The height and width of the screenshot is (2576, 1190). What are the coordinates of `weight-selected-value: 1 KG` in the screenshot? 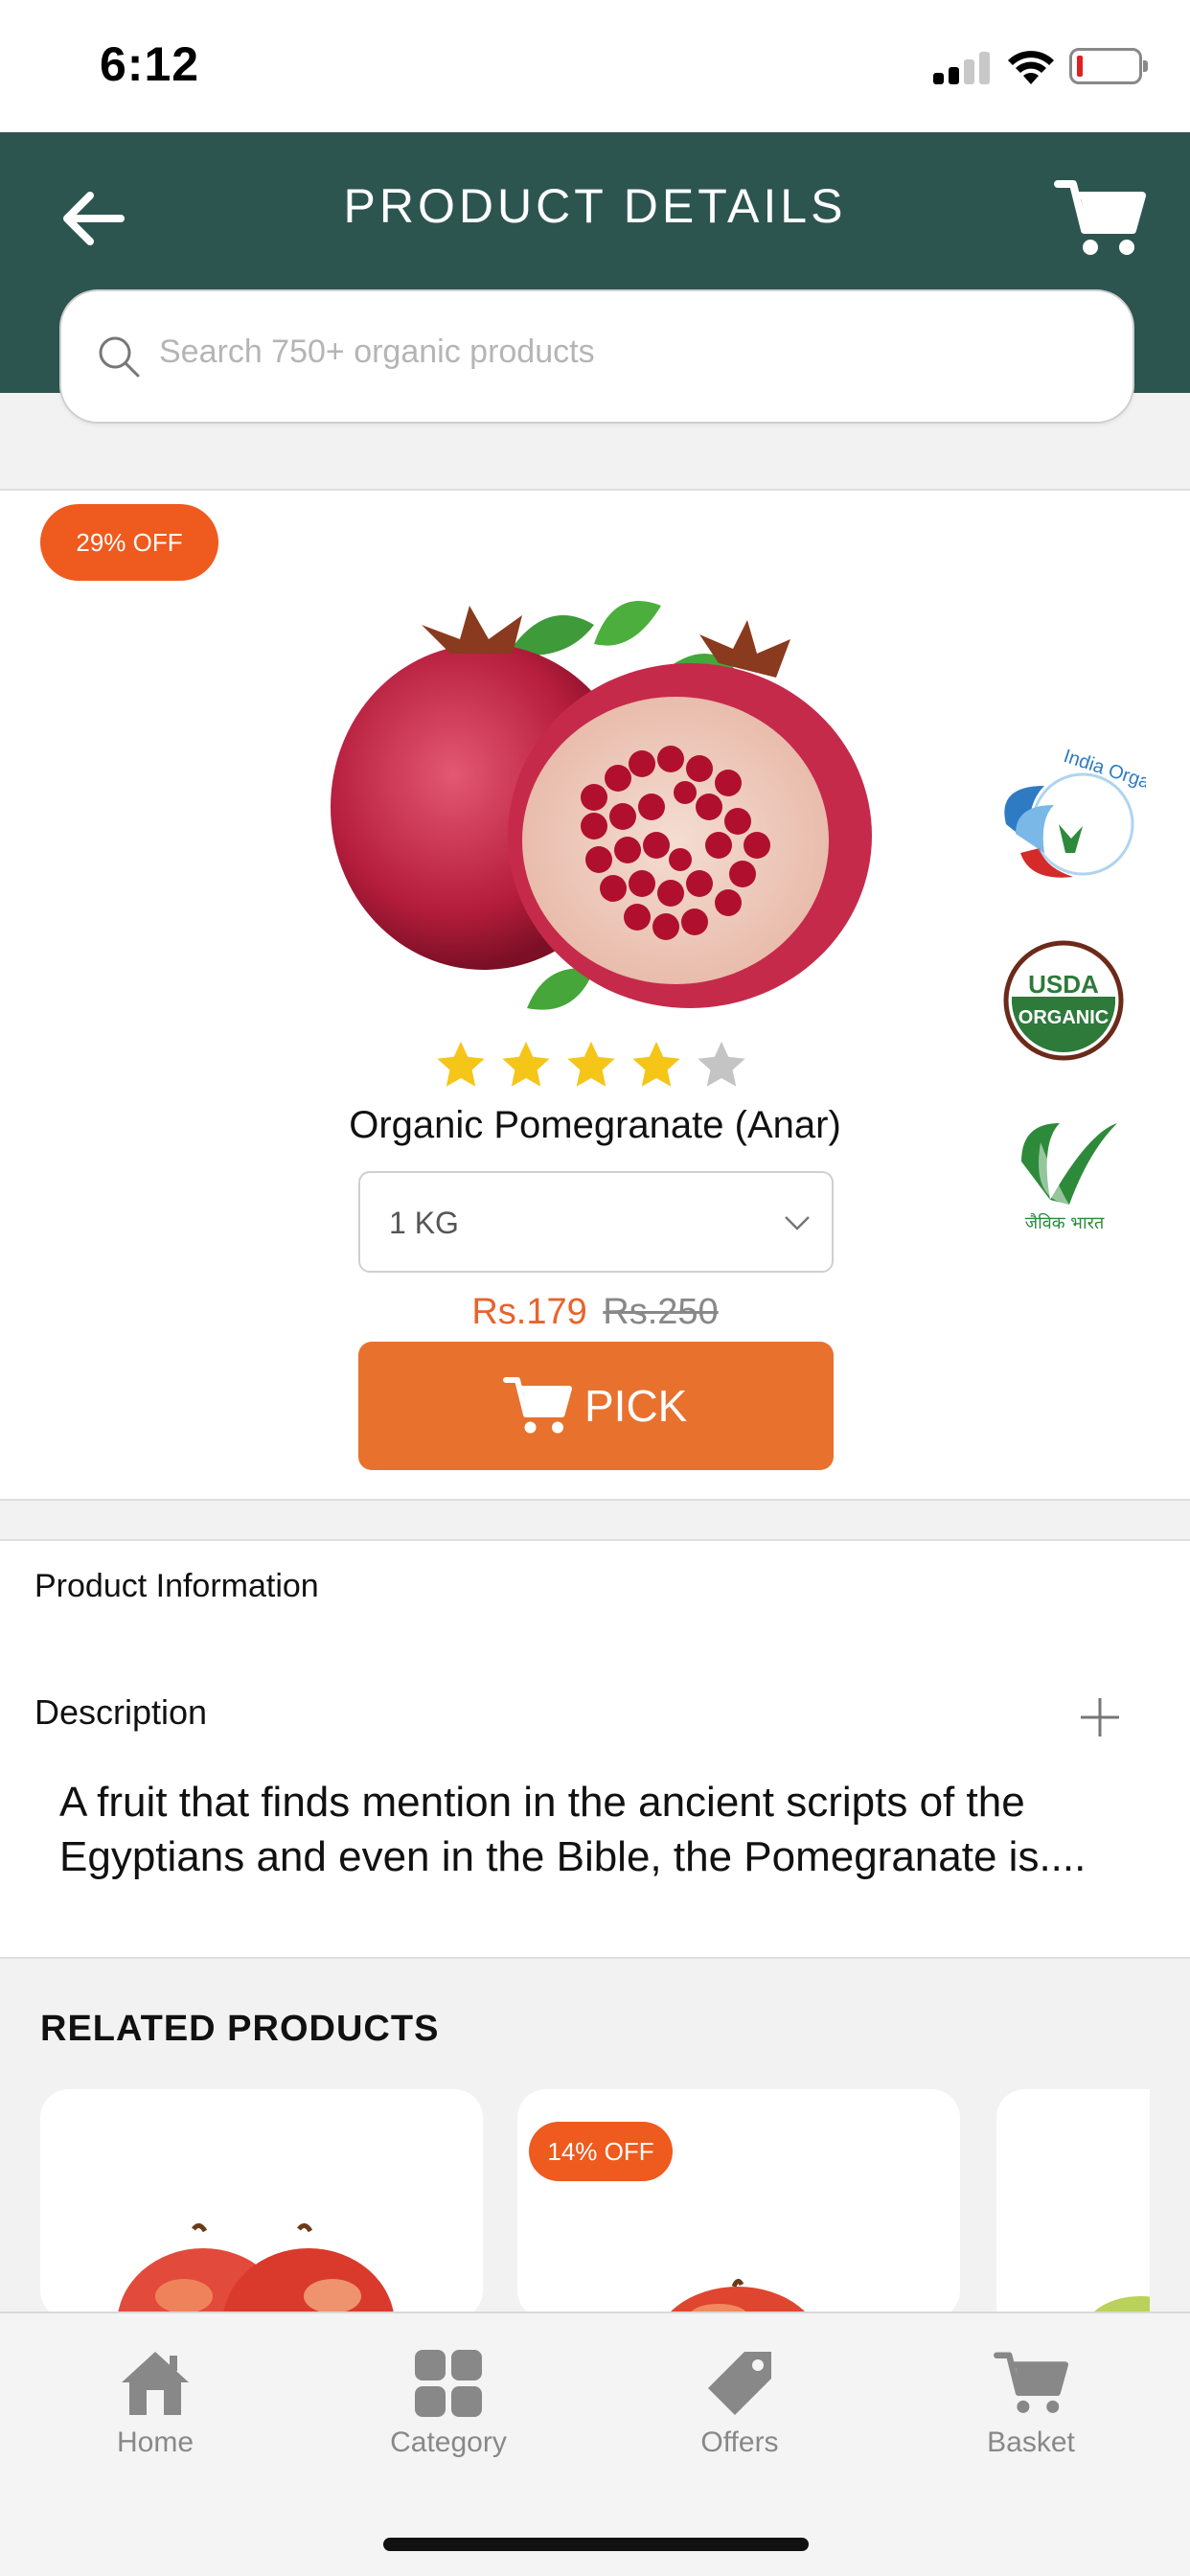 It's located at (424, 1223).